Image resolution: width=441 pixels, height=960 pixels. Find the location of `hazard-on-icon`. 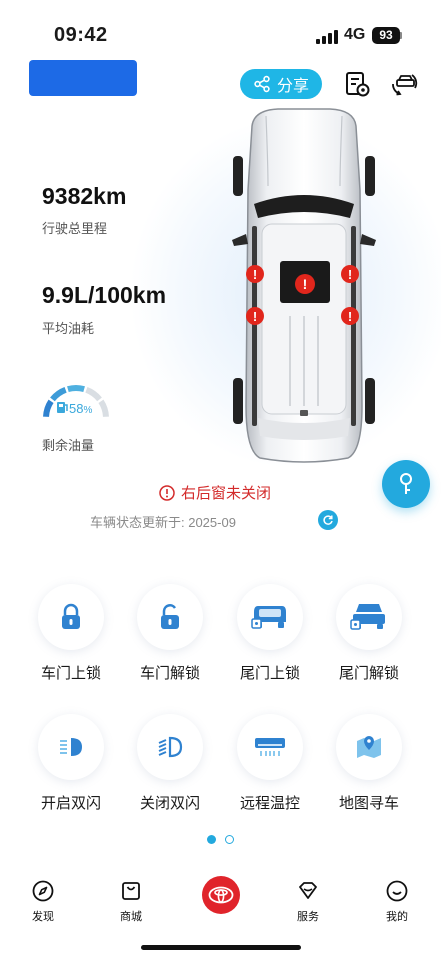

hazard-on-icon is located at coordinates (71, 747).